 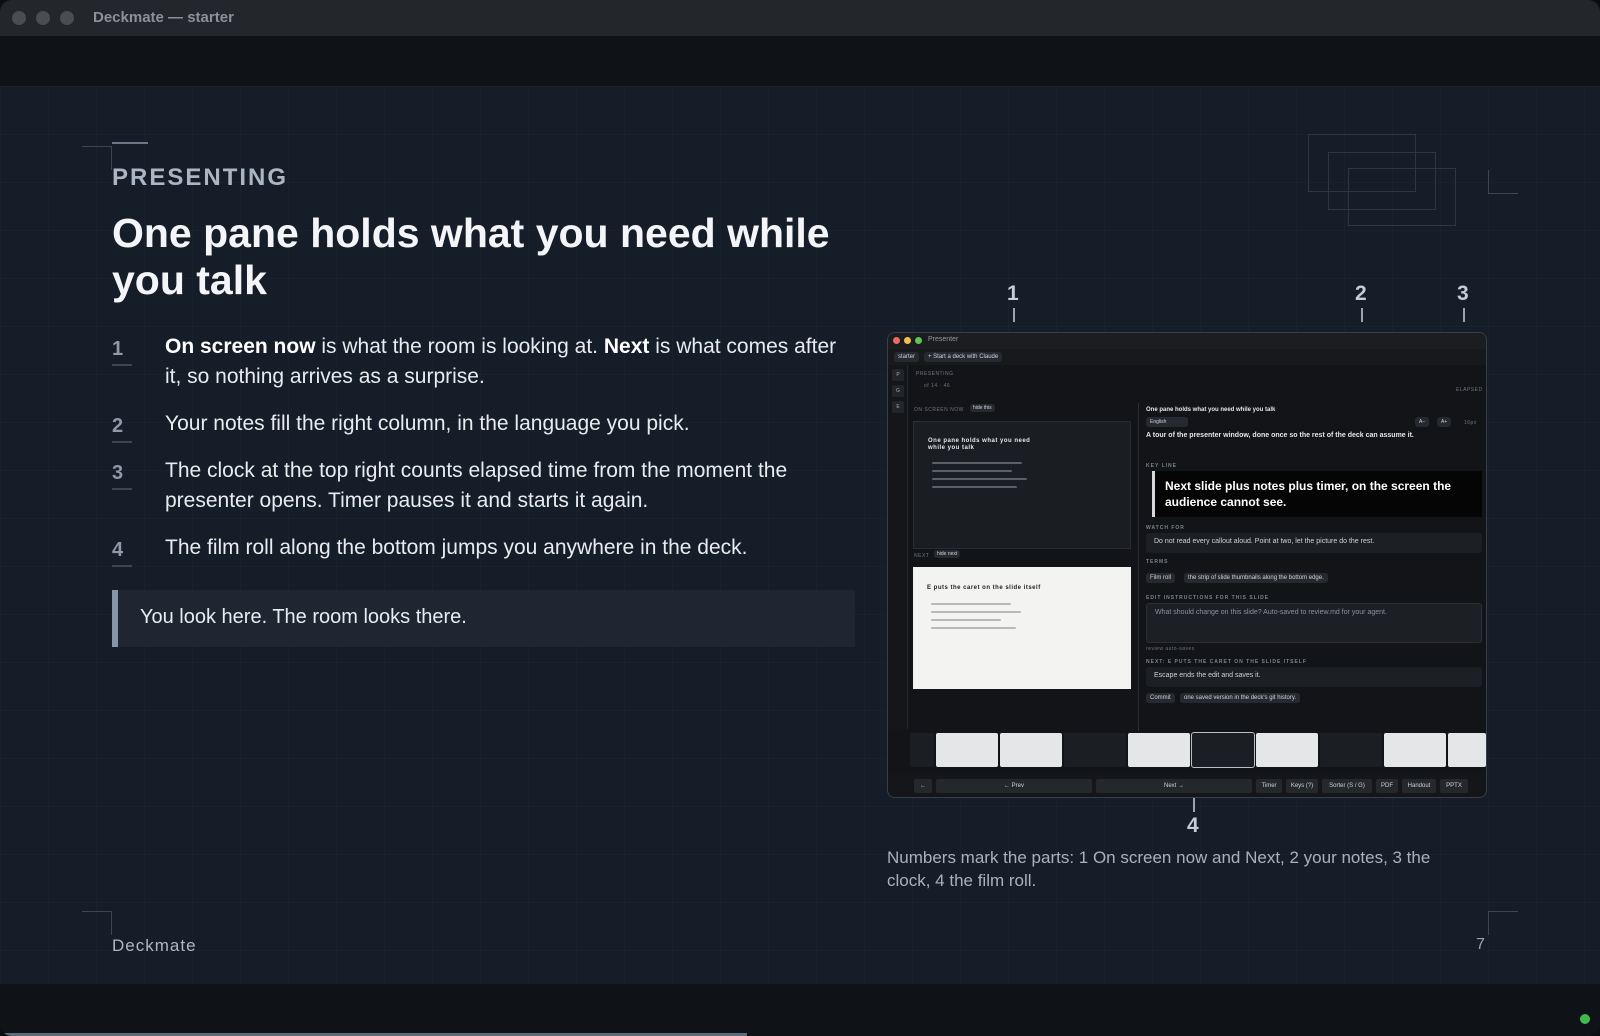 I want to click on key-line-label: KEY LINE, so click(x=1161, y=466).